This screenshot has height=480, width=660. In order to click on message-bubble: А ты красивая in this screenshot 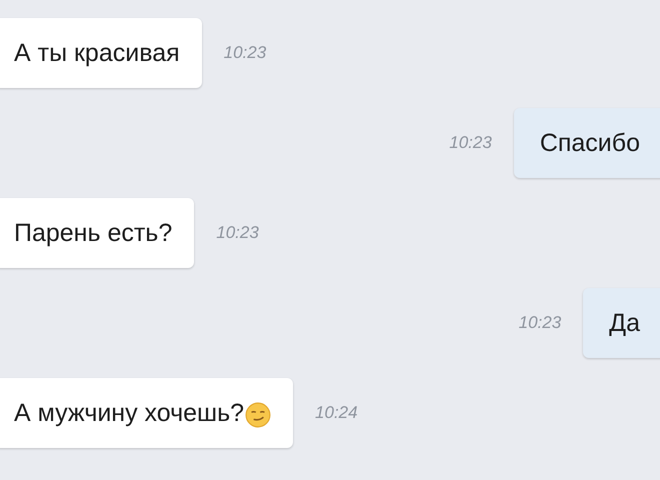, I will do `click(101, 53)`.